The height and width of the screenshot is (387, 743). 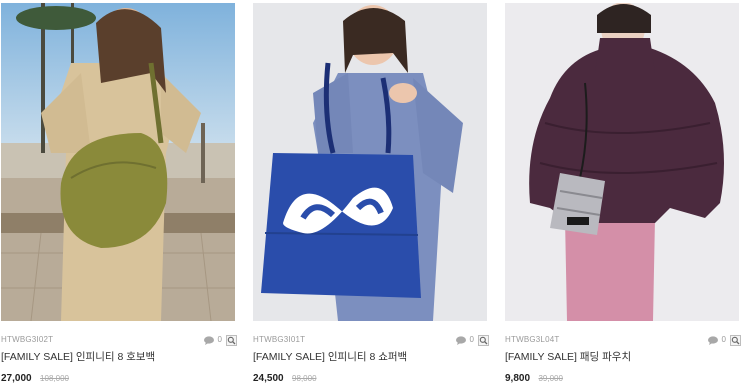 What do you see at coordinates (78, 357) in the screenshot?
I see `product-name: [FAMILY SALE] 인피니티 8 호보백` at bounding box center [78, 357].